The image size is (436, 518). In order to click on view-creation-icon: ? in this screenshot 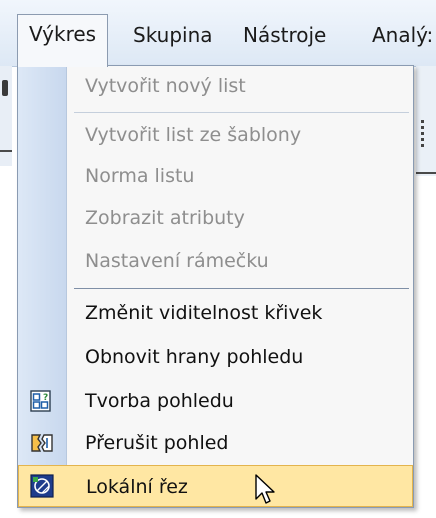, I will do `click(42, 401)`.